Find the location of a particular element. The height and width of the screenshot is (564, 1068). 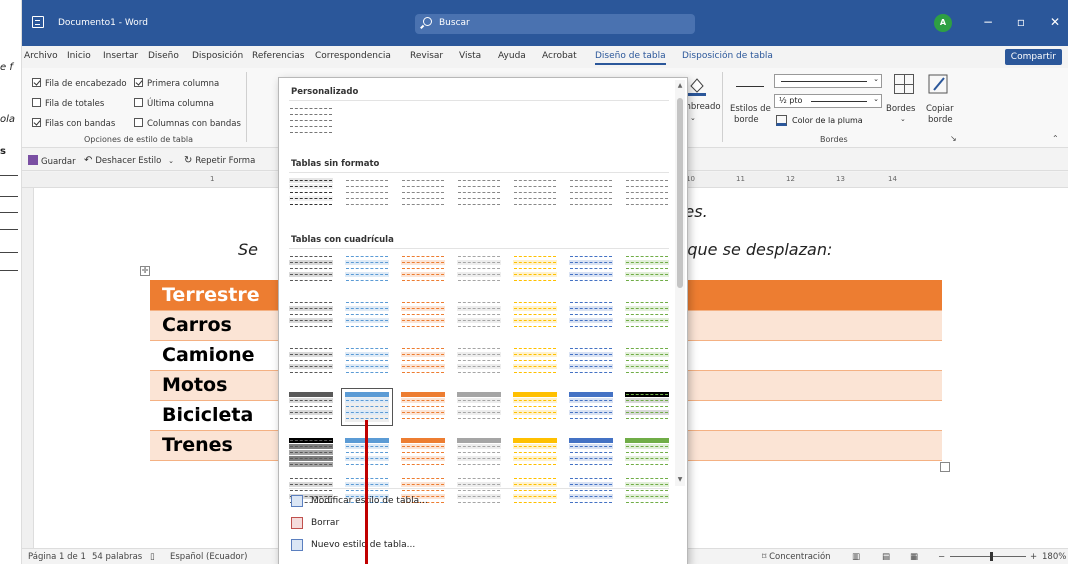

scroll-up-icon: ▲ is located at coordinates (680, 86).